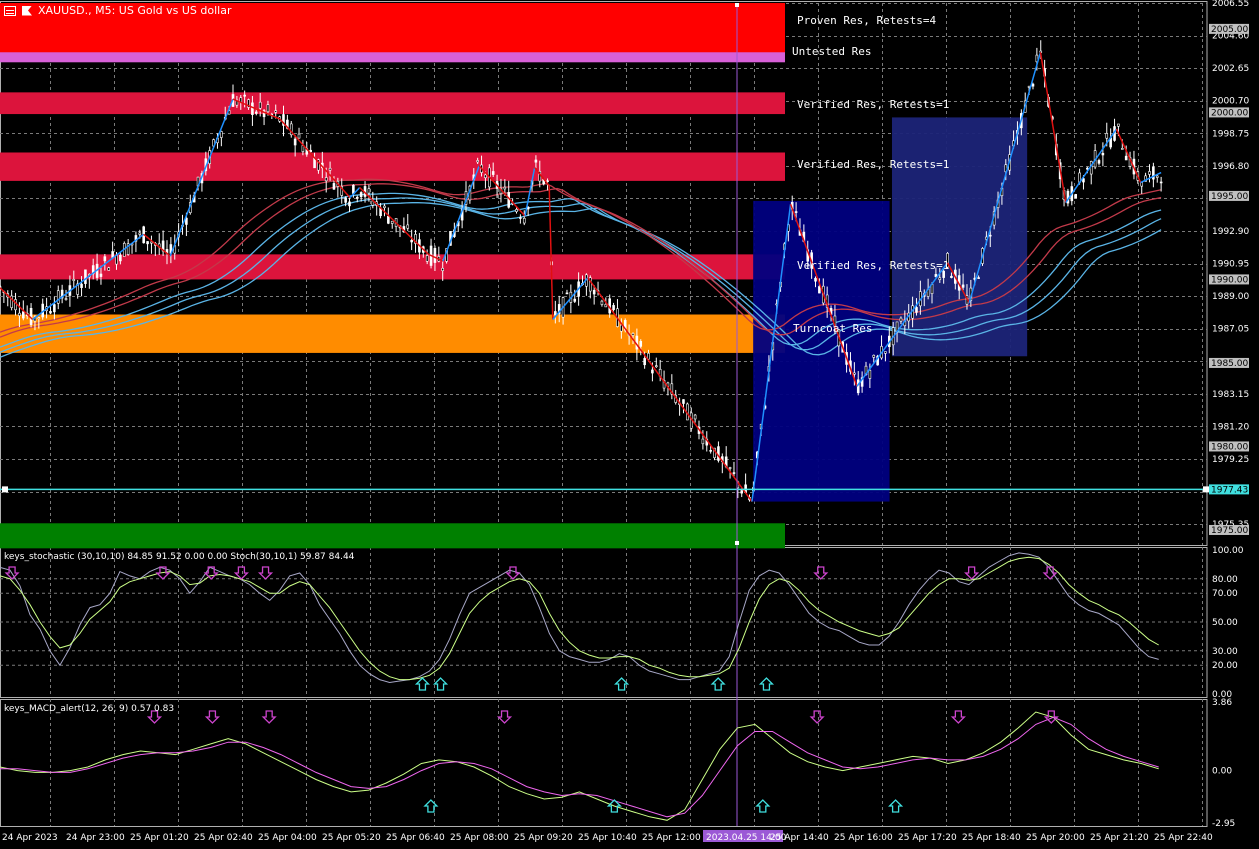 The width and height of the screenshot is (1259, 849). I want to click on macd-tick-label: 3.86, so click(1222, 703).